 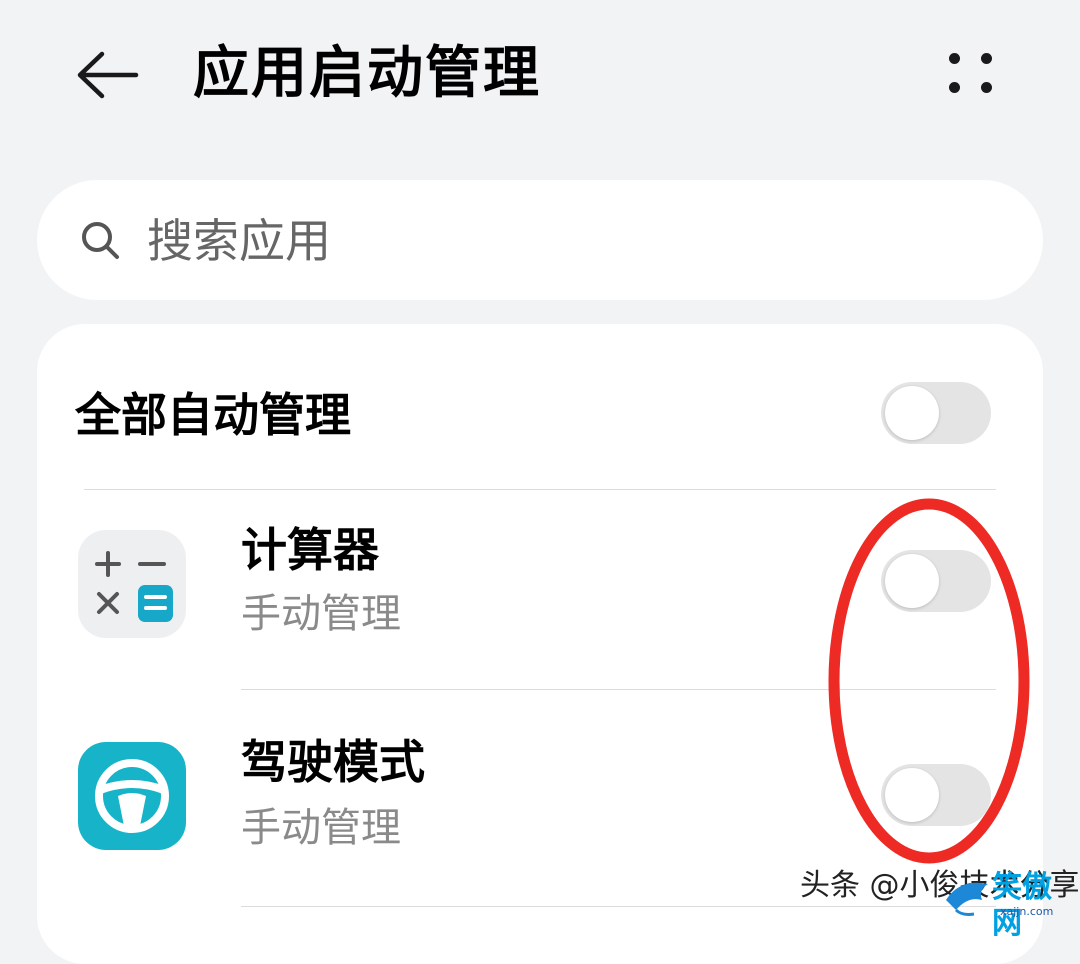 I want to click on all-auto-manage-toggle, so click(x=936, y=413).